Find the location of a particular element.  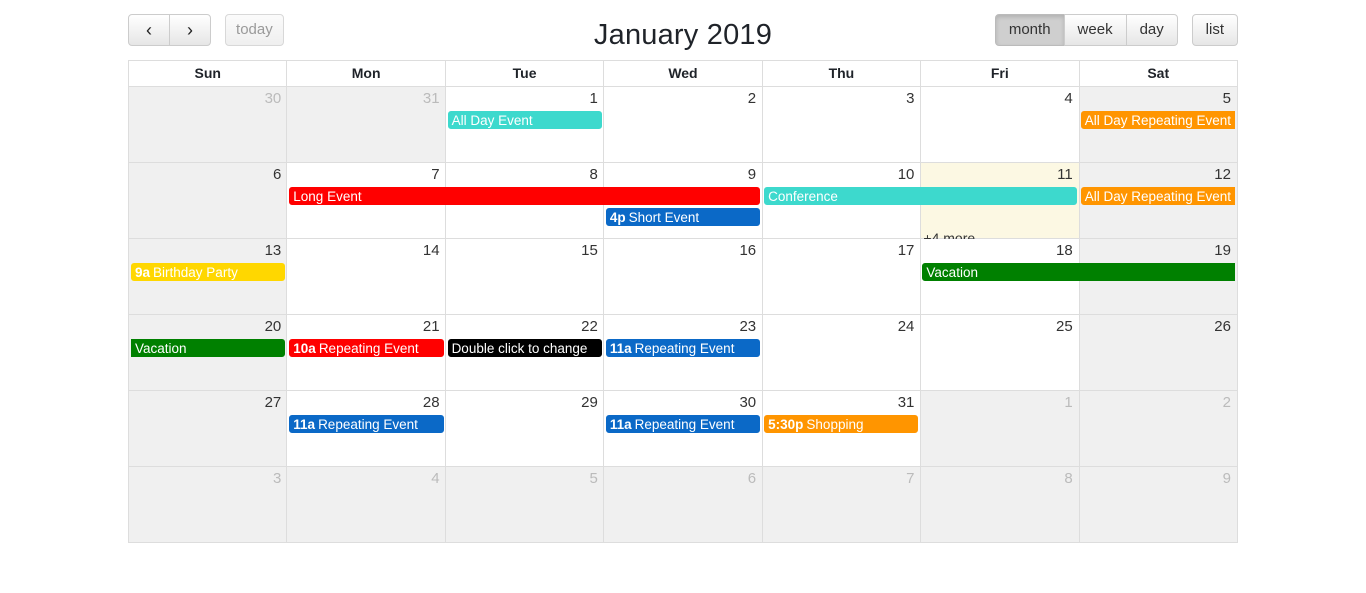

day-header-sun: Sun is located at coordinates (207, 73).